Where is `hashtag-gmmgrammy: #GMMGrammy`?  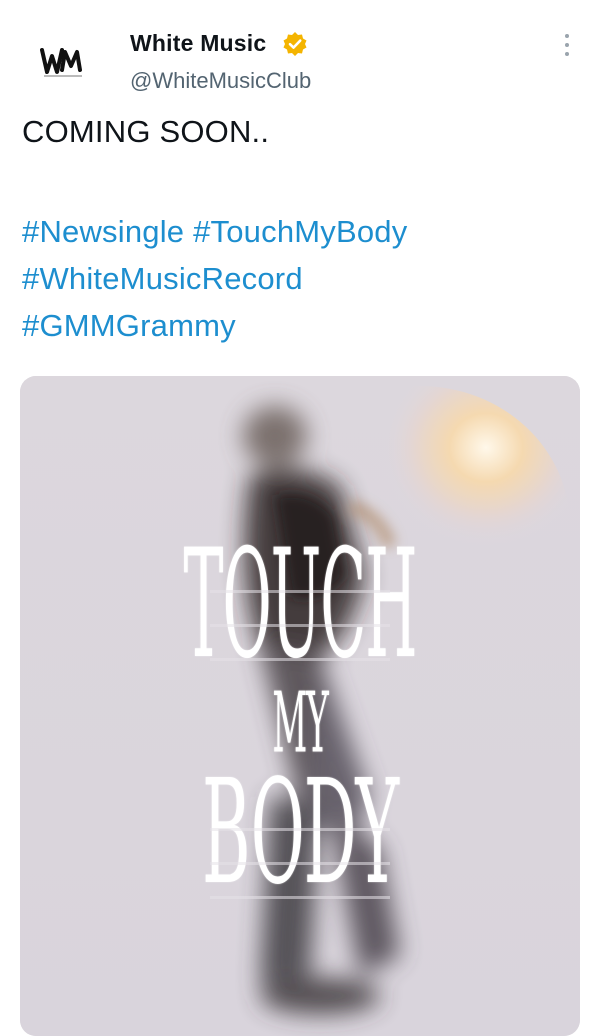
hashtag-gmmgrammy: #GMMGrammy is located at coordinates (129, 325).